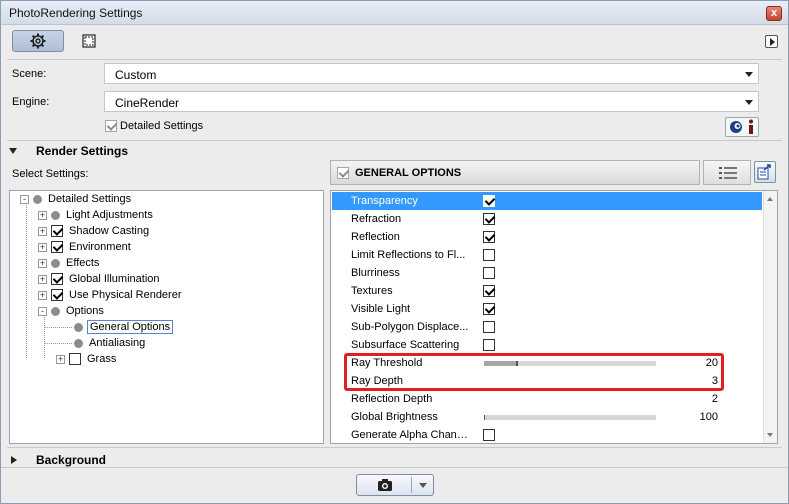  What do you see at coordinates (69, 263) in the screenshot?
I see `tree-item-effects: + Effects` at bounding box center [69, 263].